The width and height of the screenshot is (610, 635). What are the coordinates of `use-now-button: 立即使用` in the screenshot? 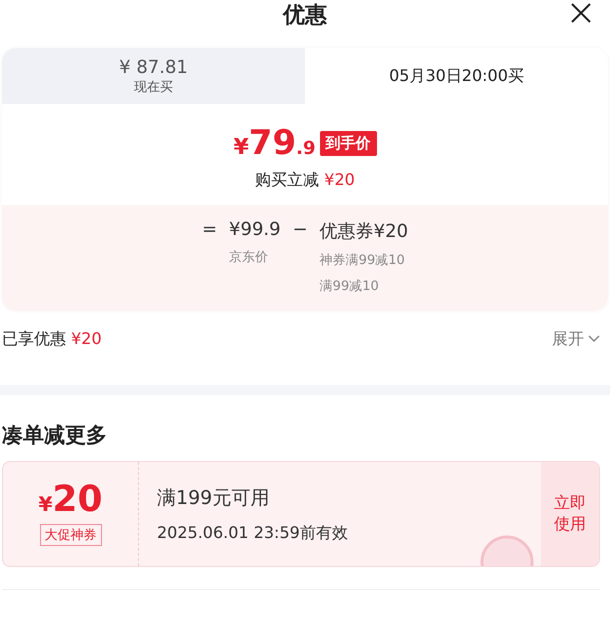 It's located at (570, 514).